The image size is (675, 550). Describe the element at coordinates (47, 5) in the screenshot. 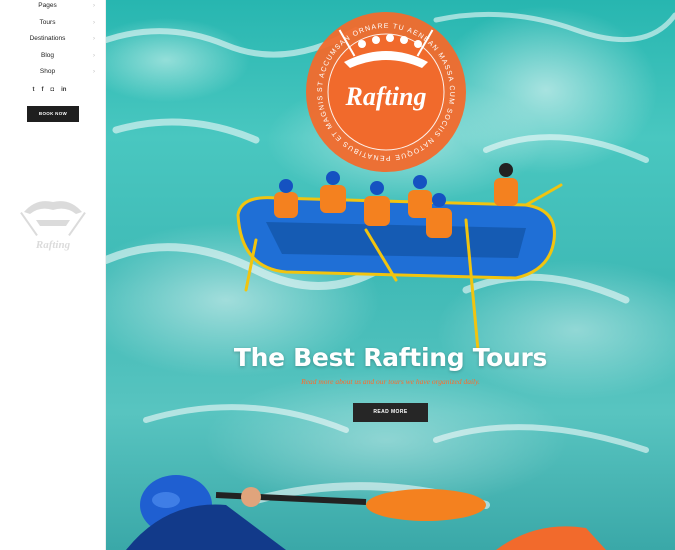

I see `nav-item-label: Pages` at that location.